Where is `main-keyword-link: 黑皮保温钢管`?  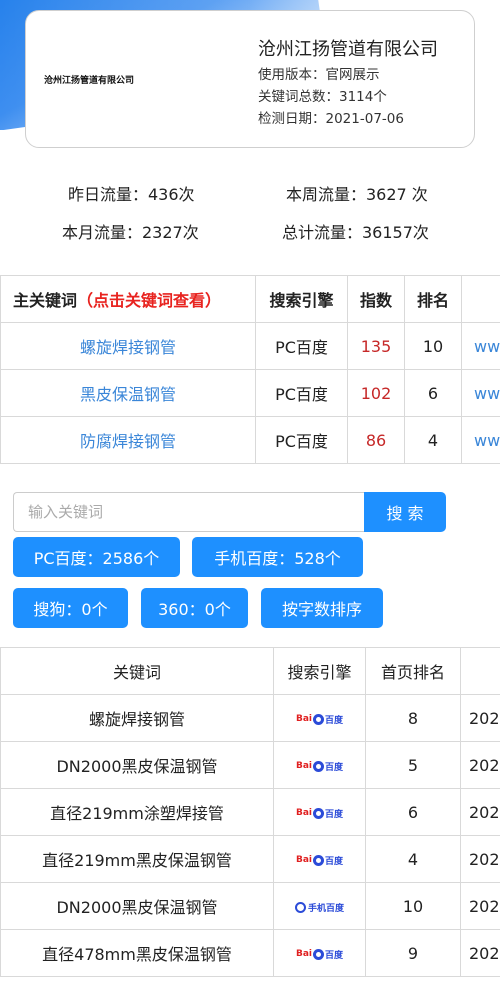 main-keyword-link: 黑皮保温钢管 is located at coordinates (128, 393).